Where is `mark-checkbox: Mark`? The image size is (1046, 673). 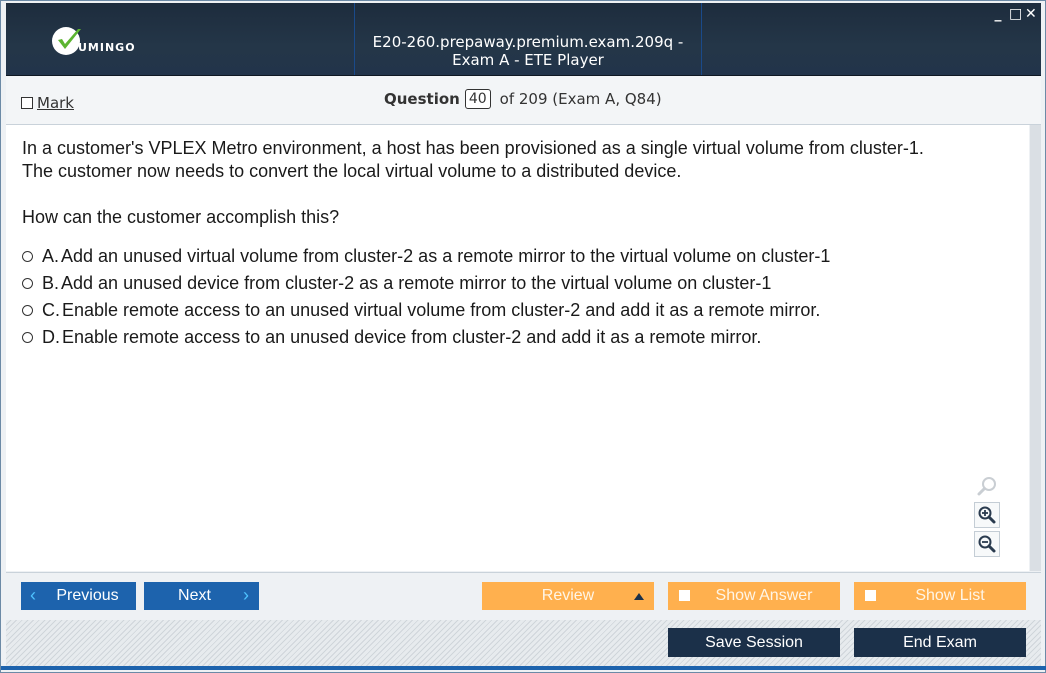 mark-checkbox: Mark is located at coordinates (47, 103).